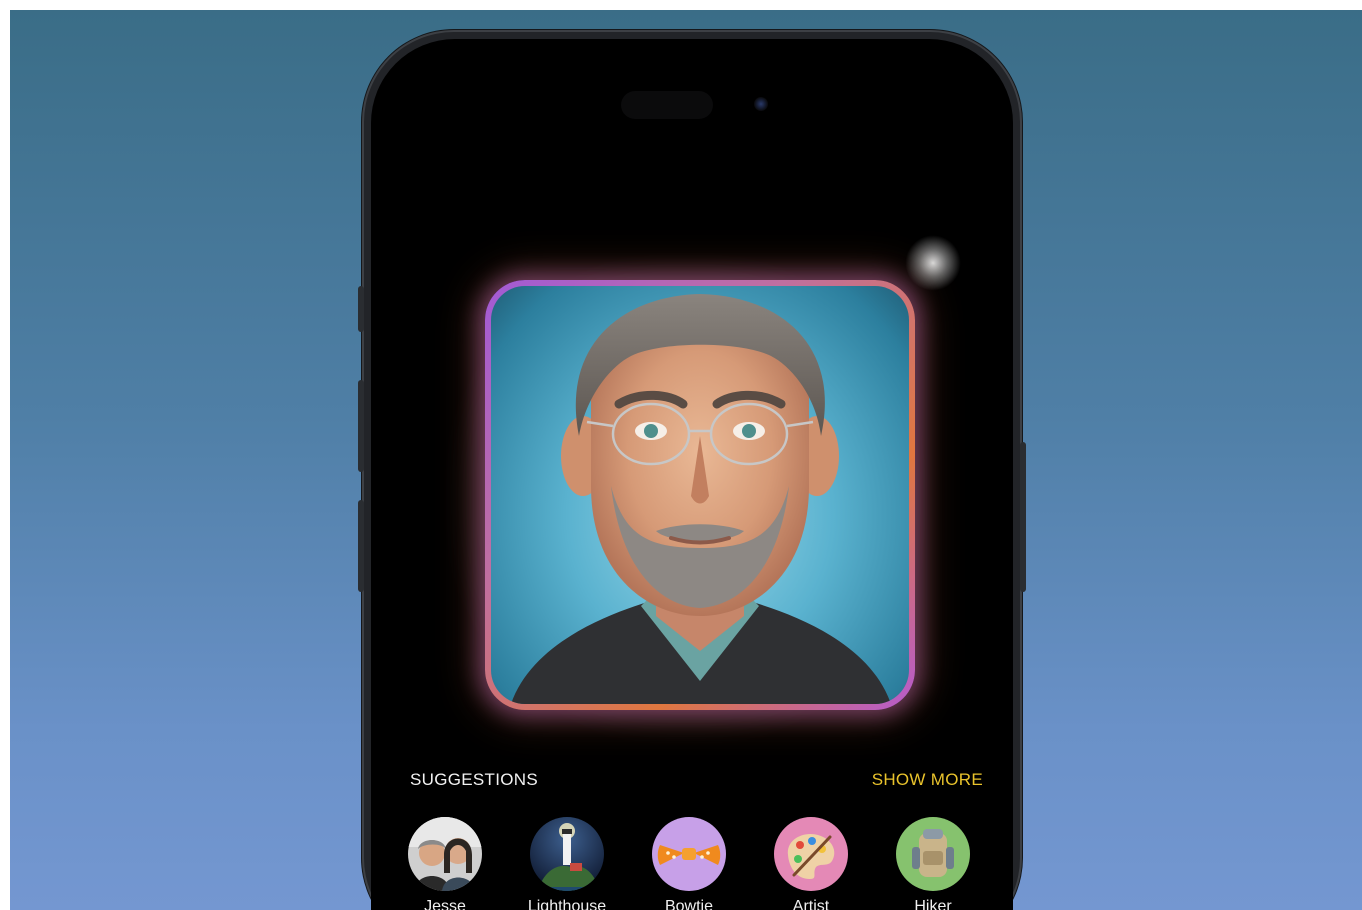 This screenshot has width=1362, height=910. I want to click on bowtie-icon, so click(689, 854).